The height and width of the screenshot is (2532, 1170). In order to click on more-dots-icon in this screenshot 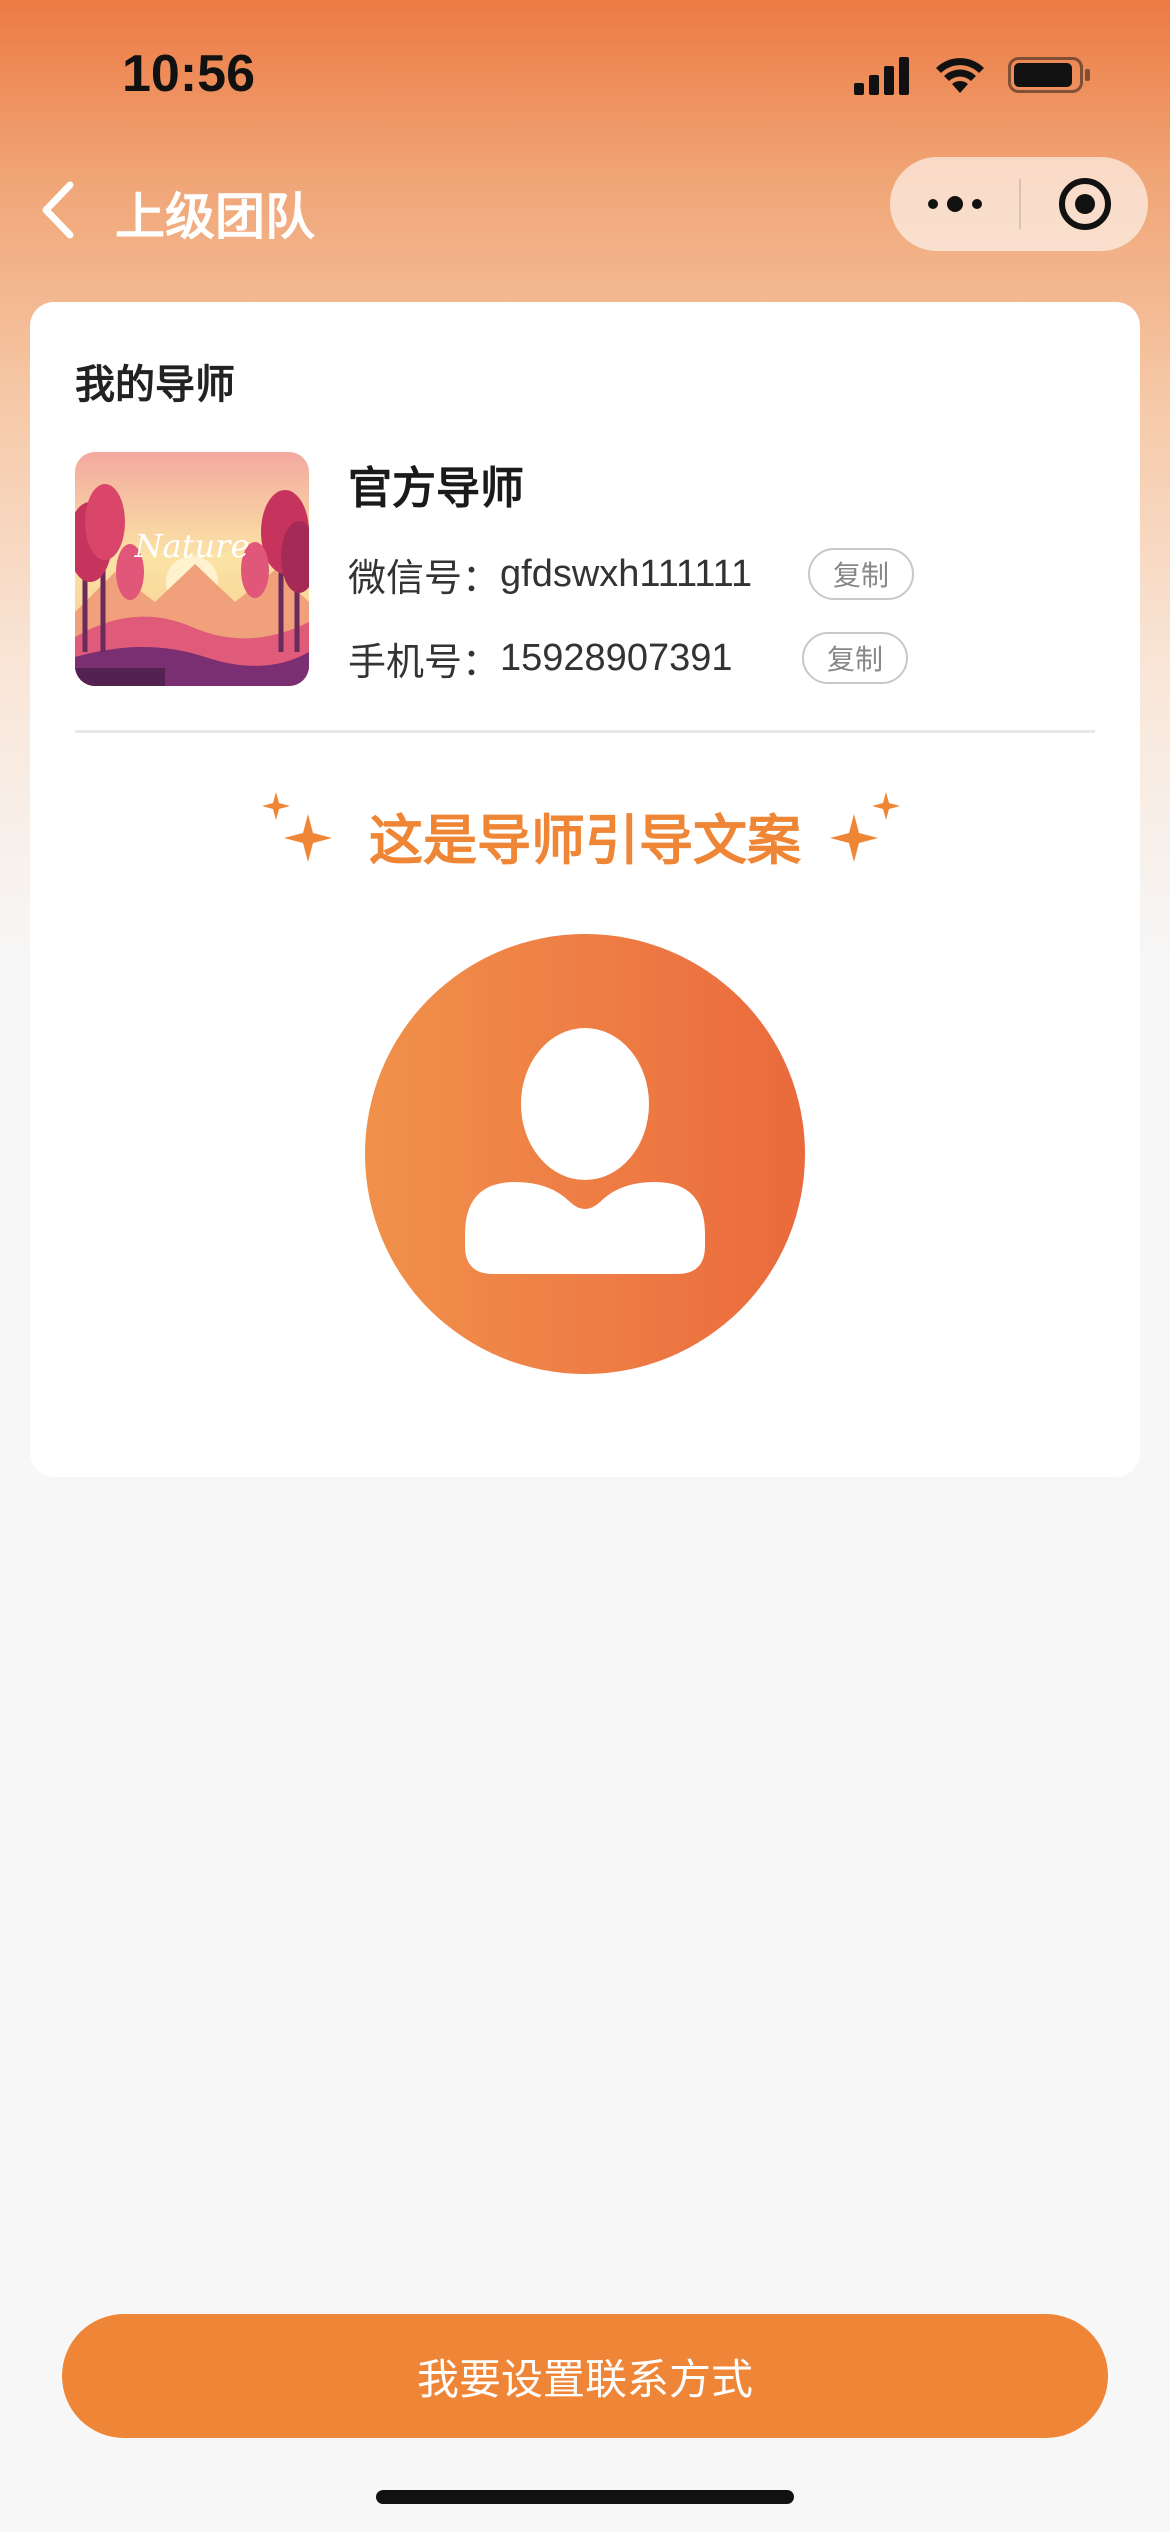, I will do `click(954, 204)`.